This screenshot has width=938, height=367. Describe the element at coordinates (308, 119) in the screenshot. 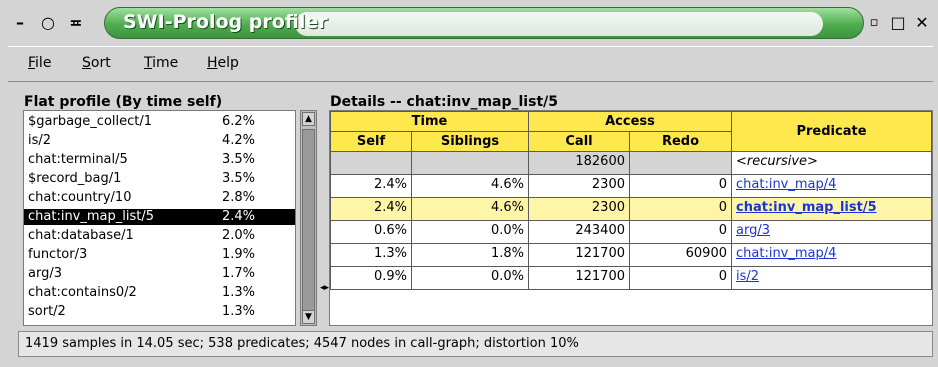

I see `scroll-up-icon: ▲` at that location.